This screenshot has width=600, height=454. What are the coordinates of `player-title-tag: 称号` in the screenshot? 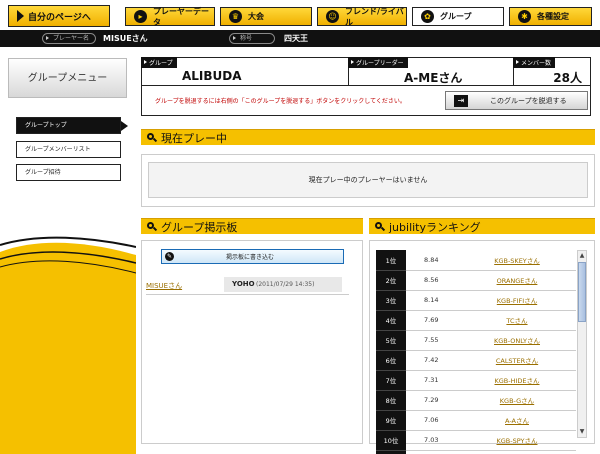 It's located at (252, 38).